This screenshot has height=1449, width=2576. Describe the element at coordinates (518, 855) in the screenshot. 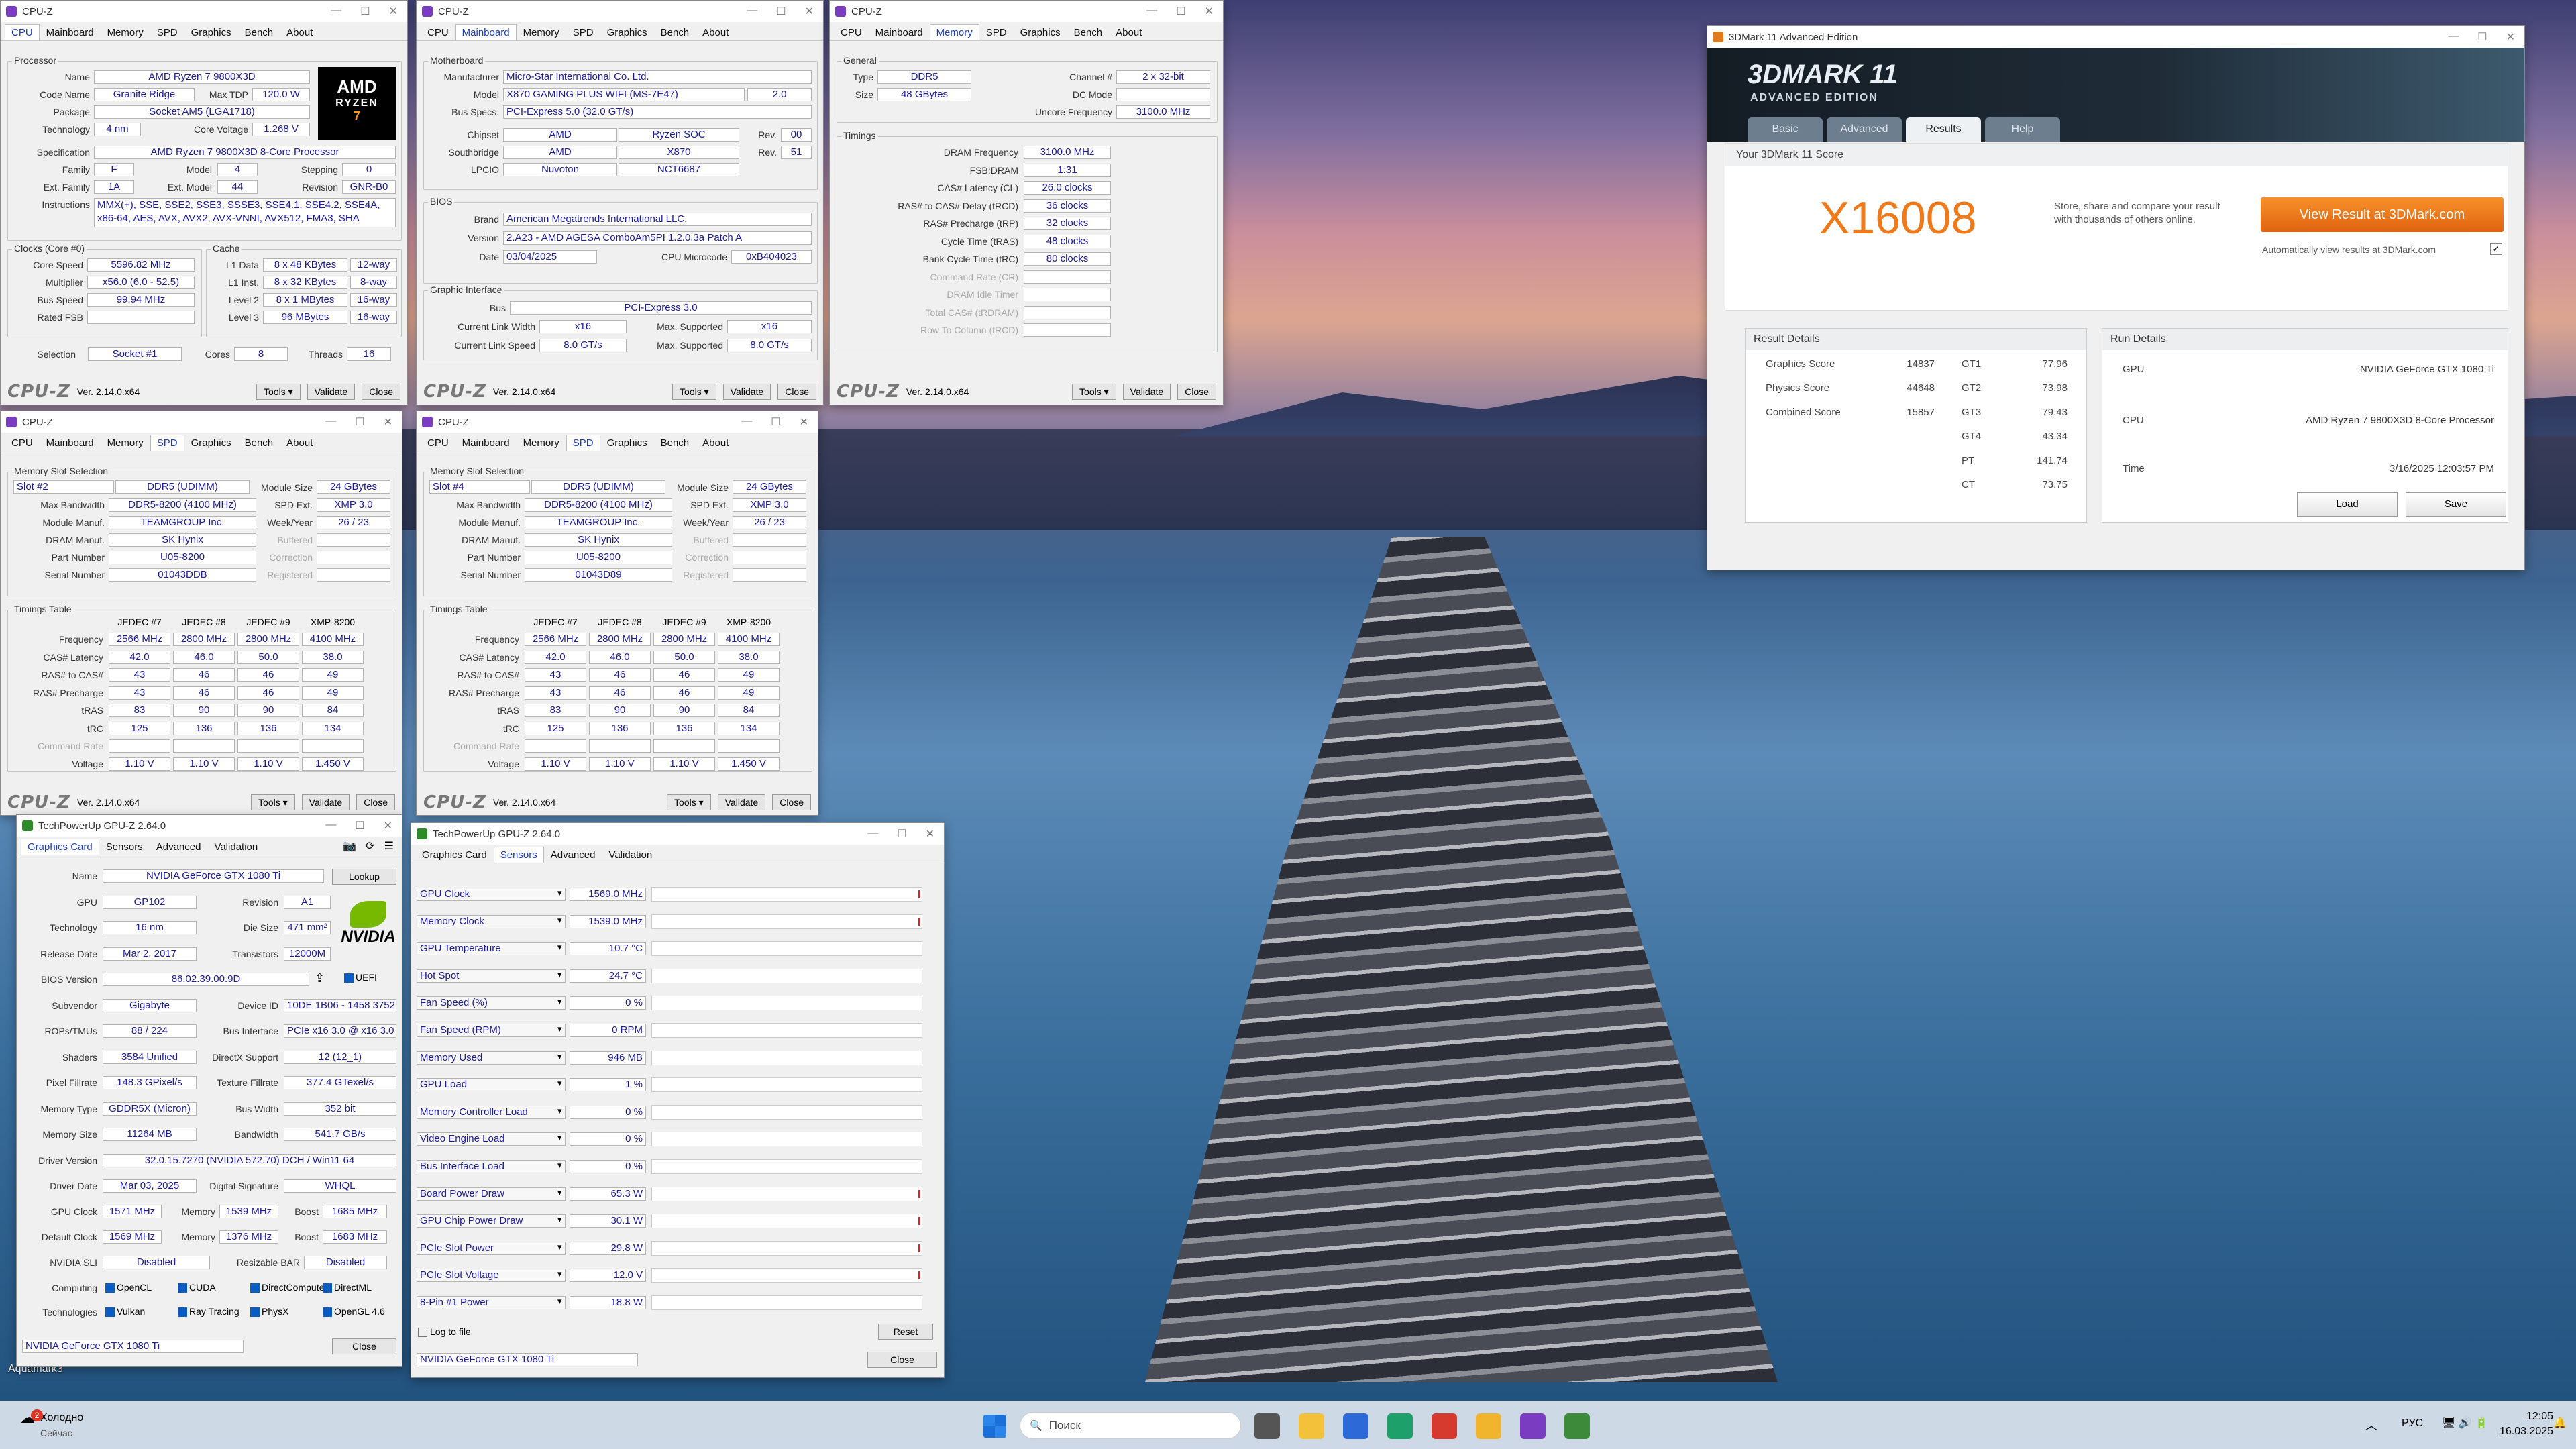

I see `tab-sensors: Sensors` at that location.